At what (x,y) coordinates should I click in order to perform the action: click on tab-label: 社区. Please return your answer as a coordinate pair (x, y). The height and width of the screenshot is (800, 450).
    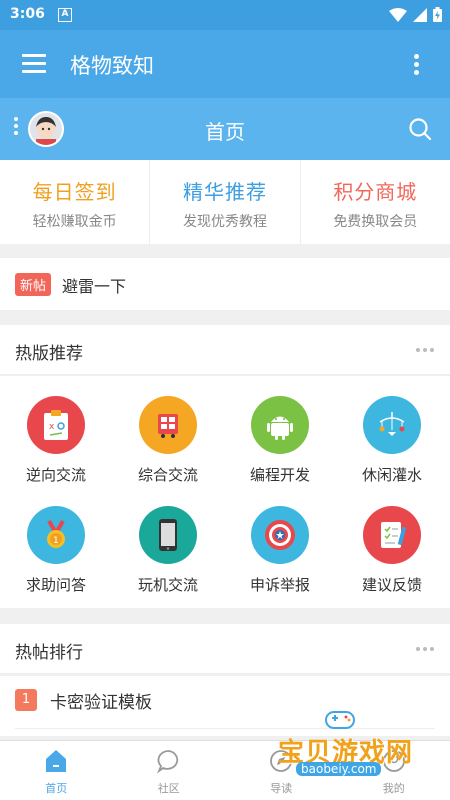
    Looking at the image, I should click on (168, 788).